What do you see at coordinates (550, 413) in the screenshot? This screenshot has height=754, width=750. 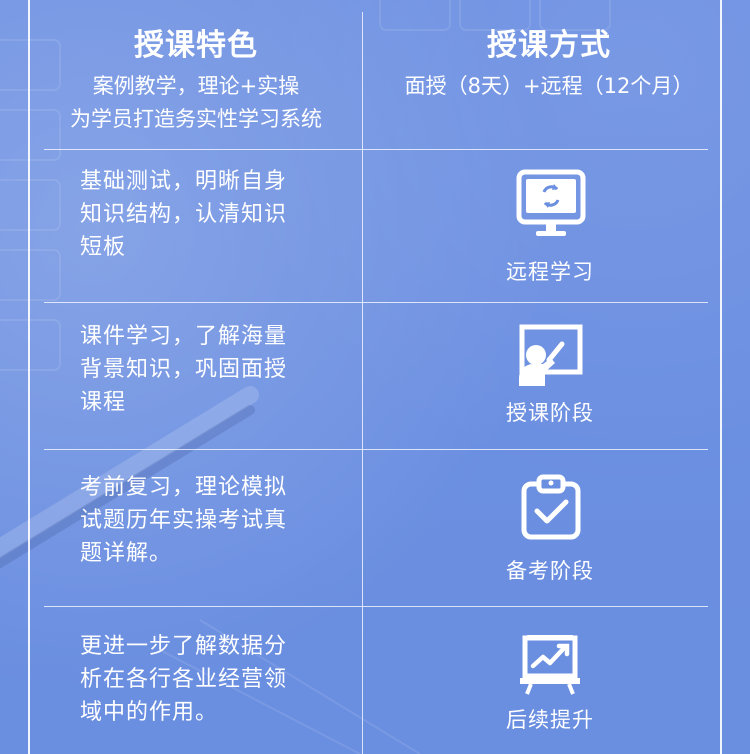 I see `row-2-label: 授课阶段` at bounding box center [550, 413].